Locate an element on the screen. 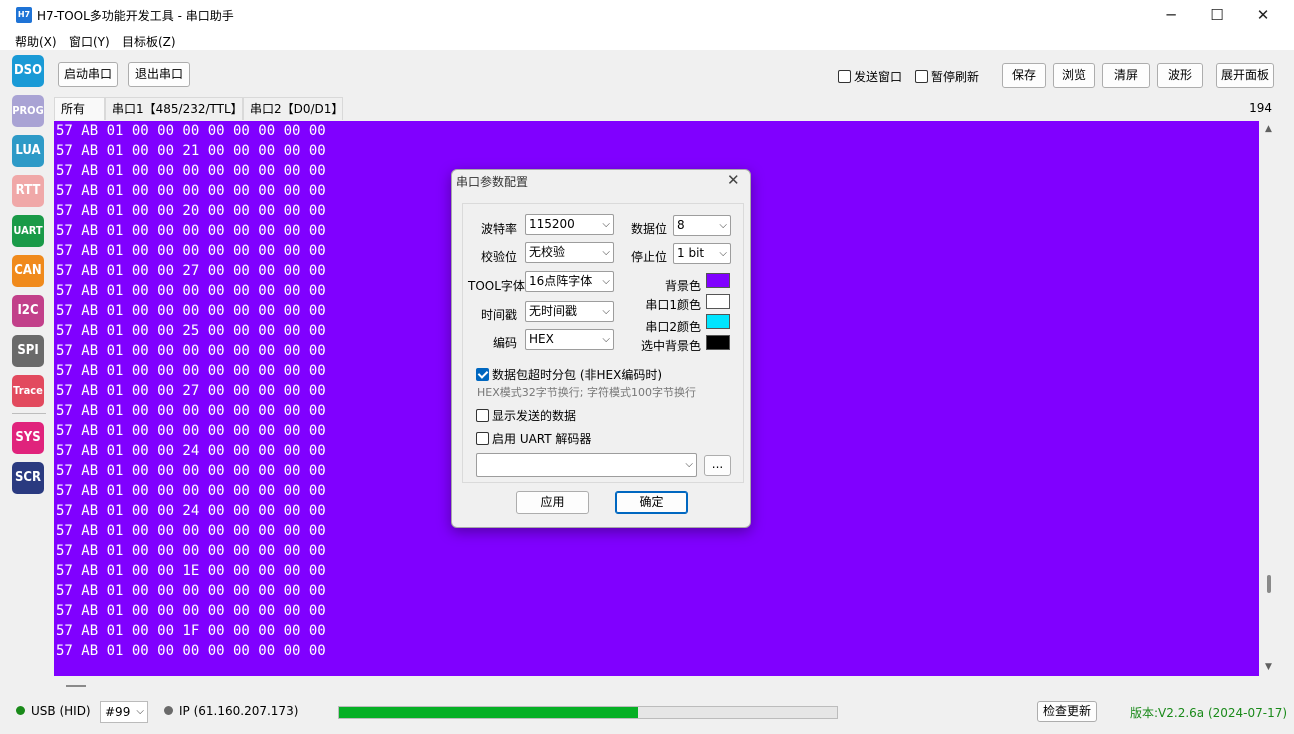 Image resolution: width=1294 pixels, height=734 pixels. sidebar-spi-button: SPI is located at coordinates (28, 351).